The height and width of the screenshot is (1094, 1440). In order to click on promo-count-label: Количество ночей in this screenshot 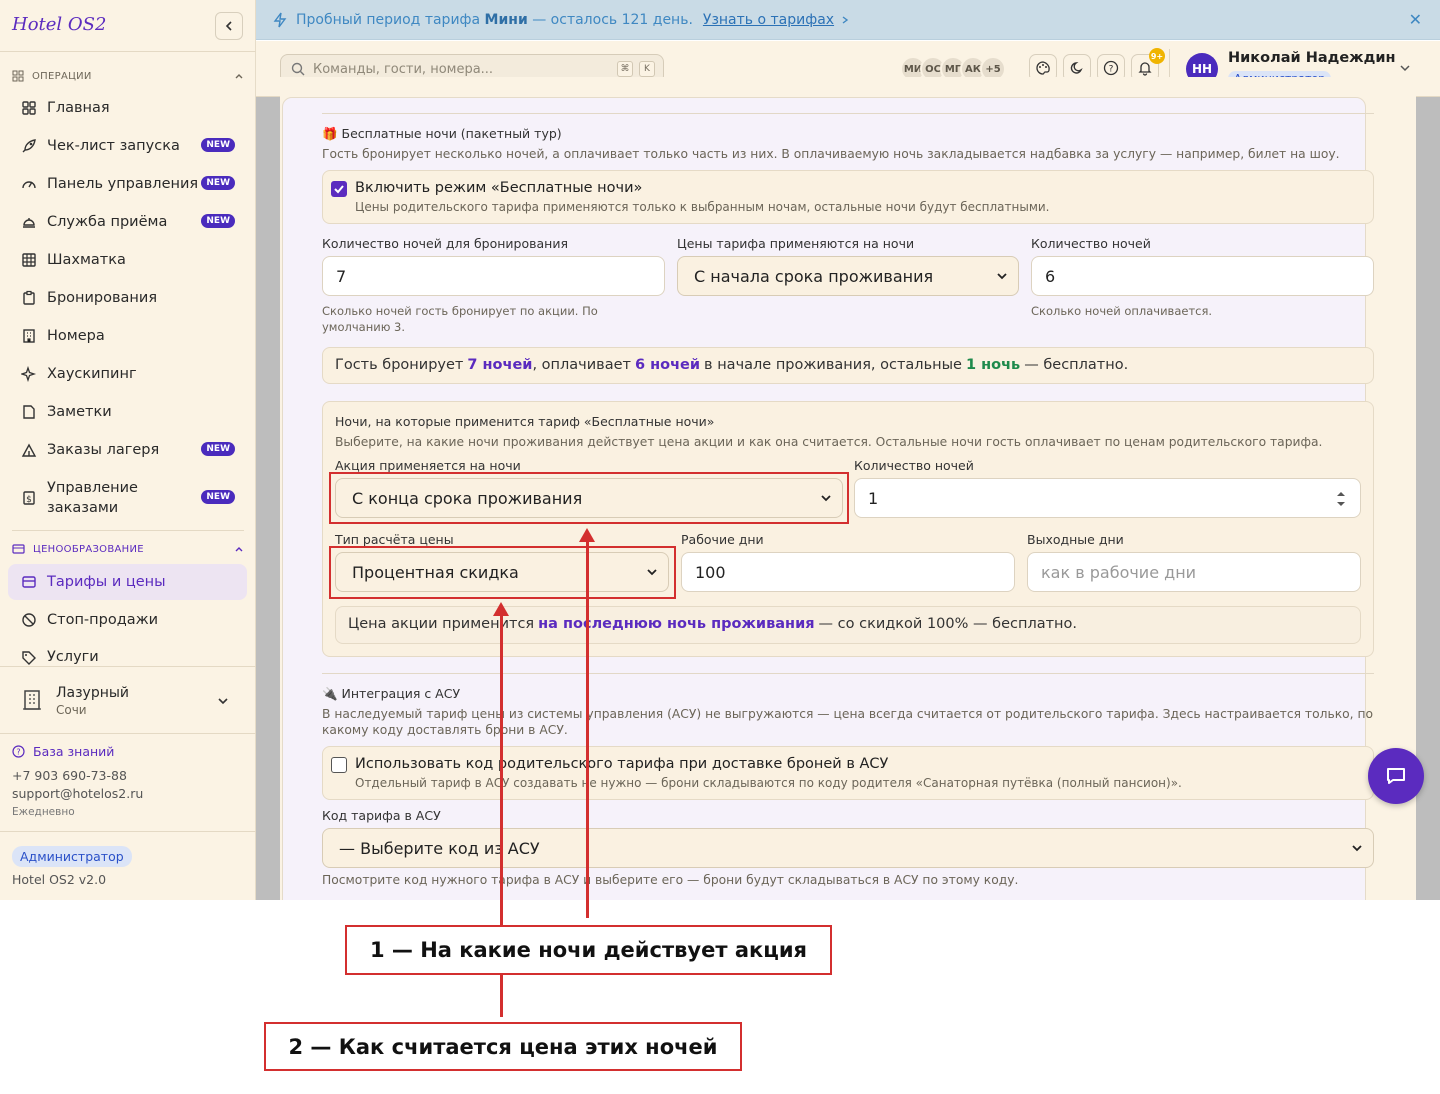, I will do `click(914, 465)`.